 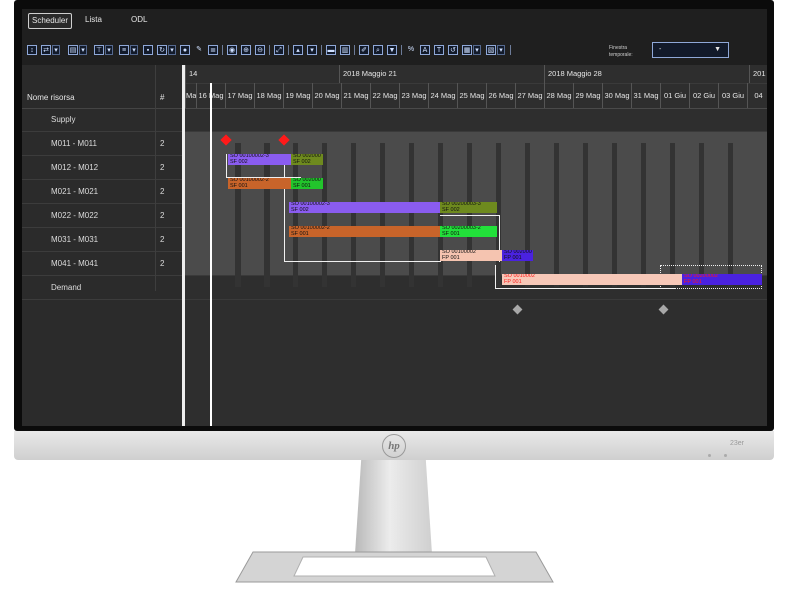 I want to click on chevron-down-icon: ▼, so click(x=717, y=49).